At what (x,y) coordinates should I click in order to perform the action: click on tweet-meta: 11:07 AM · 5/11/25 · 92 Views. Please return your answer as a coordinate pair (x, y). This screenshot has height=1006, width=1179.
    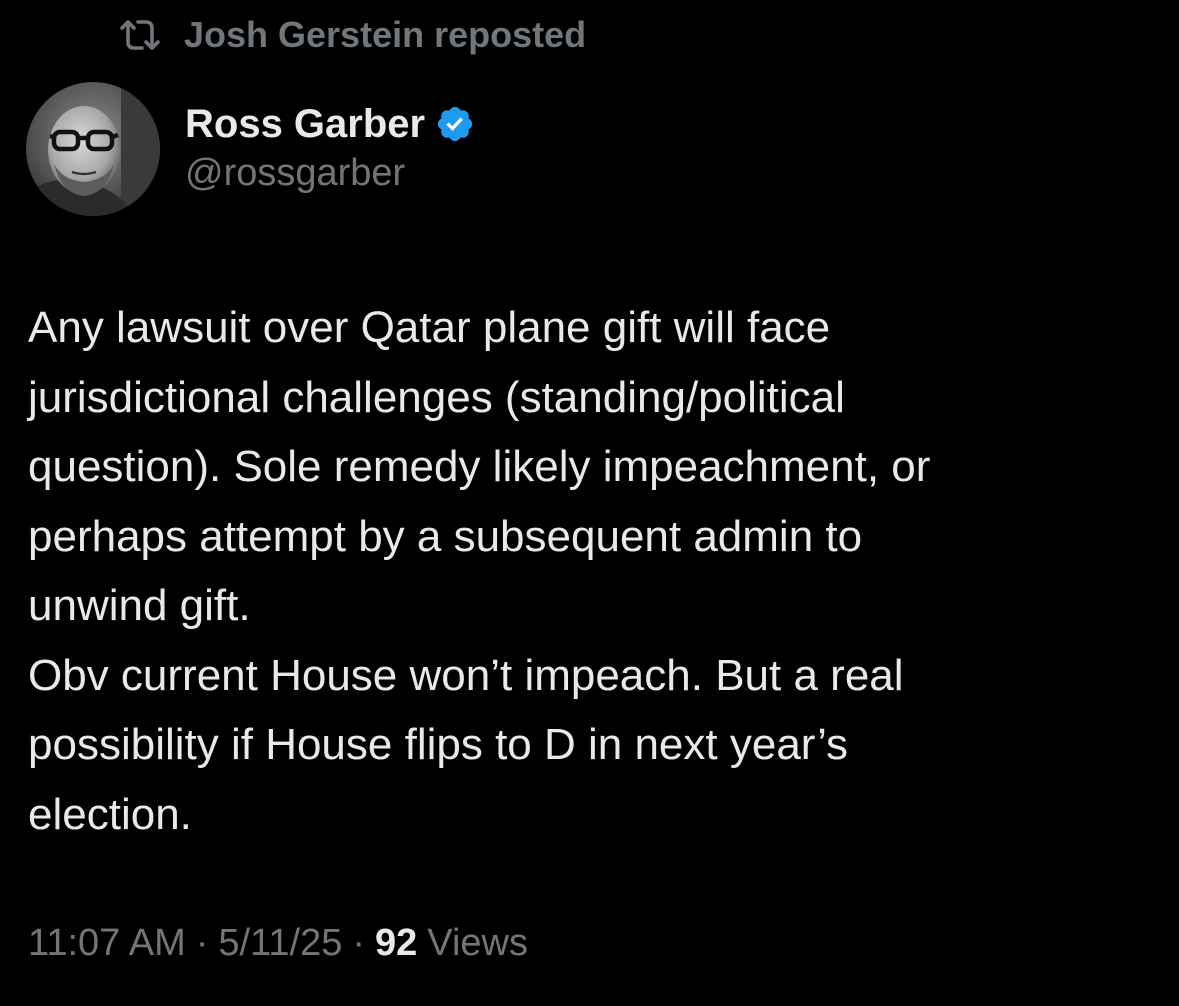
    Looking at the image, I should click on (278, 943).